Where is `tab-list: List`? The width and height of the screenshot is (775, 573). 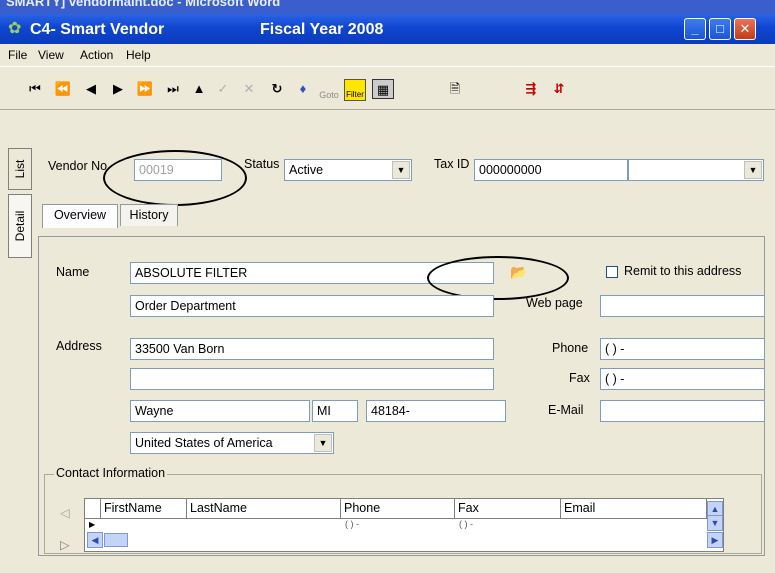
tab-list: List is located at coordinates (20, 169).